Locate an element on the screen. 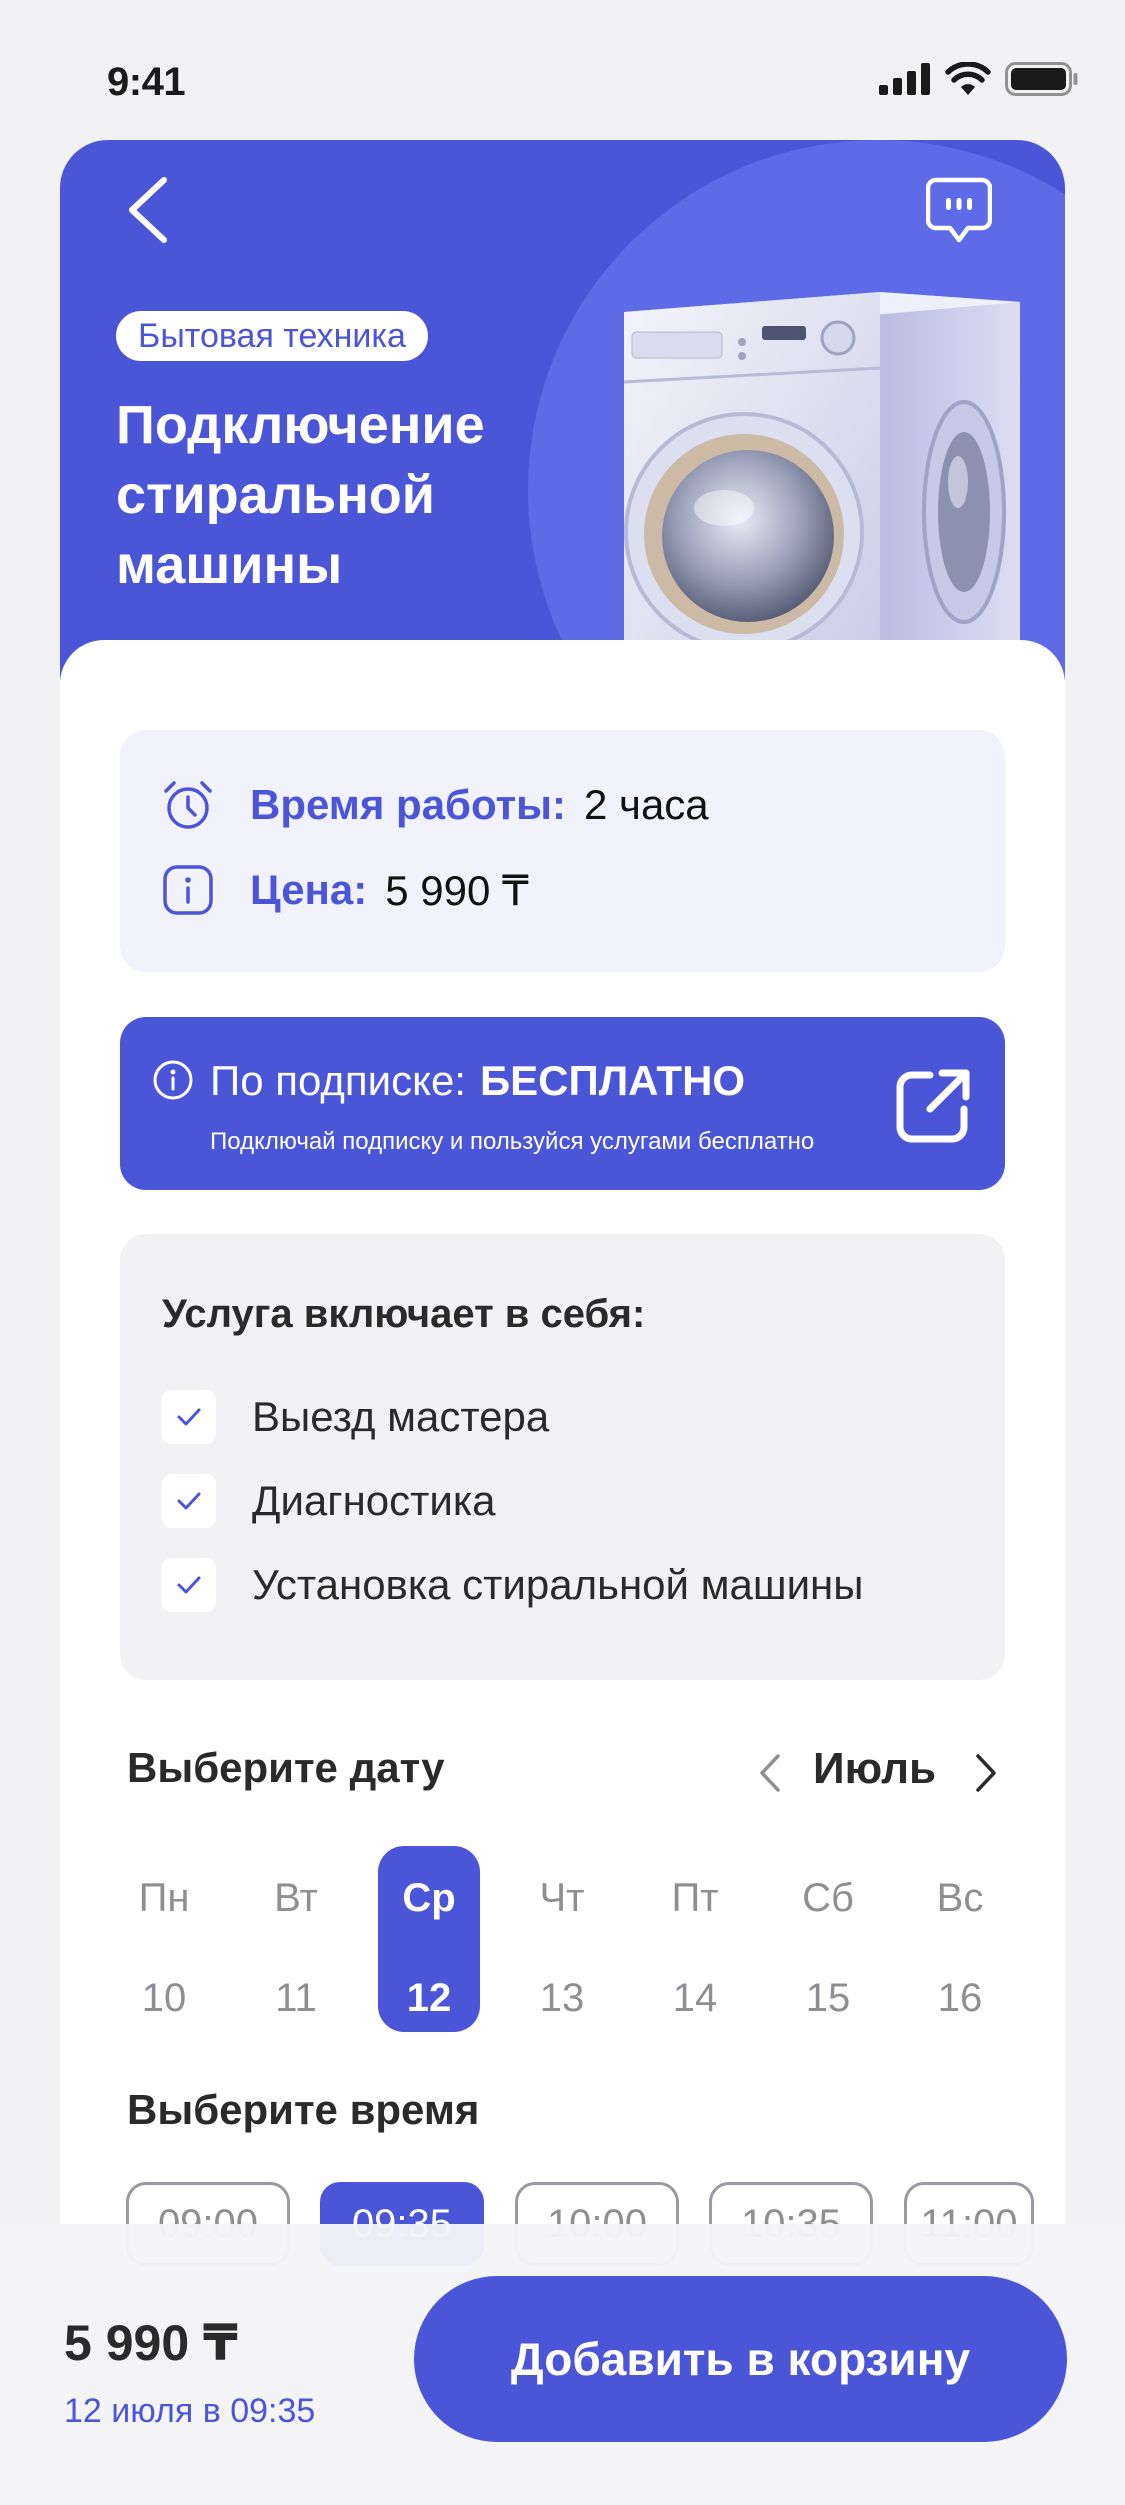 The height and width of the screenshot is (2505, 1125). status-time: 9:41 is located at coordinates (146, 82).